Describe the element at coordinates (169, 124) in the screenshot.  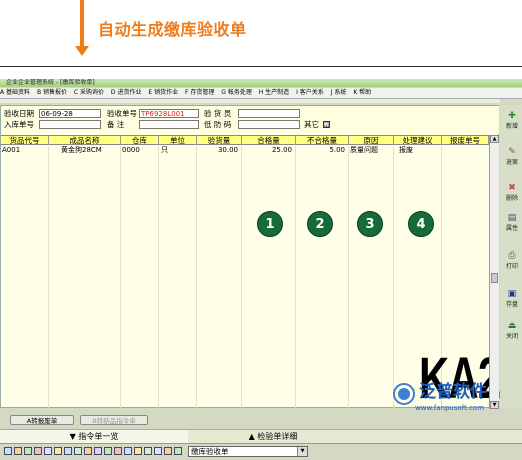
I see `remark-field` at that location.